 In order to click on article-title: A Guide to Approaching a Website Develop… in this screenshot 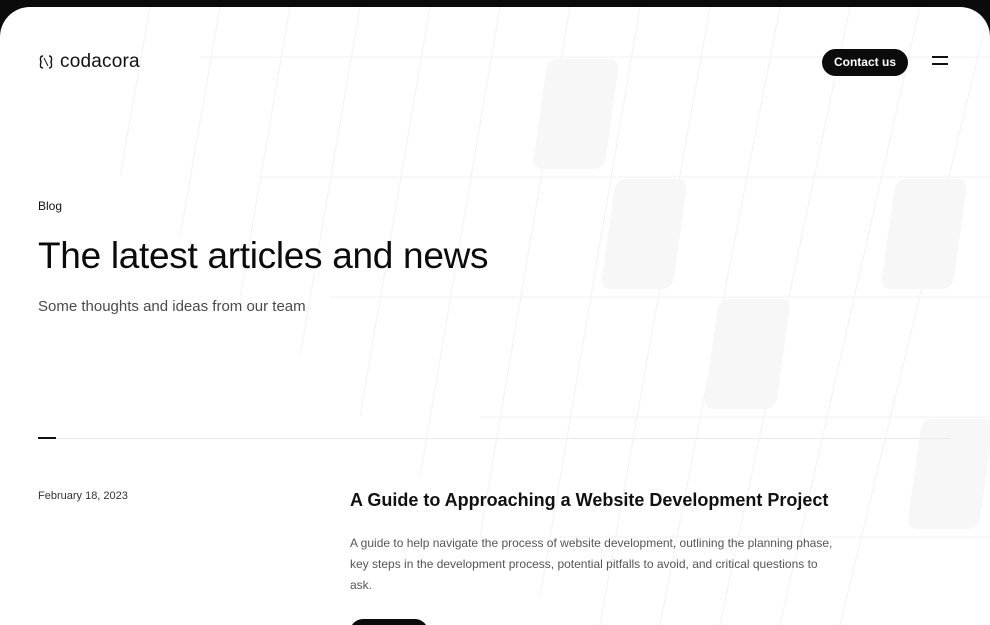, I will do `click(589, 500)`.